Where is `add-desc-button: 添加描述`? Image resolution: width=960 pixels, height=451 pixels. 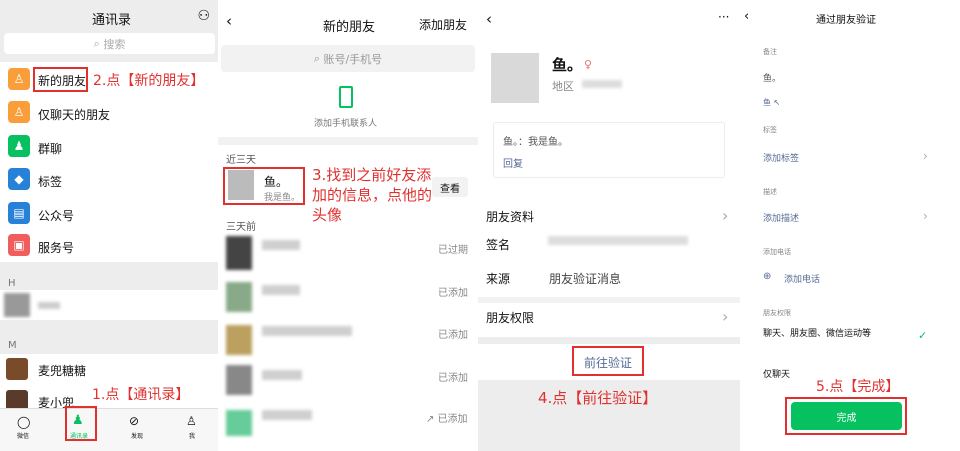
add-desc-button: 添加描述 is located at coordinates (781, 217).